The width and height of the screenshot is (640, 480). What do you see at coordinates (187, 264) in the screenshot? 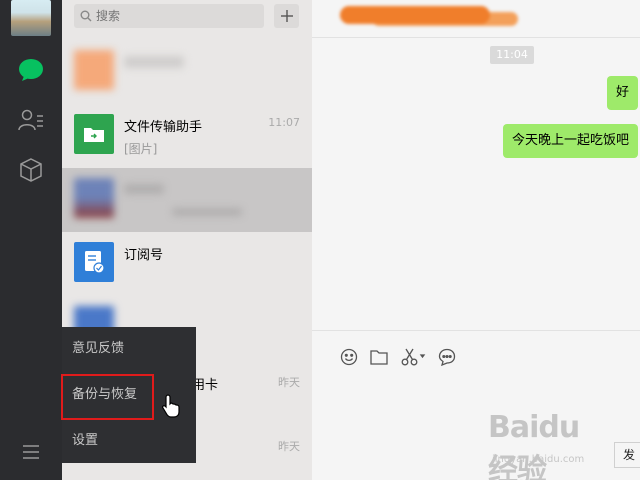
I see `list-item: 订阅号` at bounding box center [187, 264].